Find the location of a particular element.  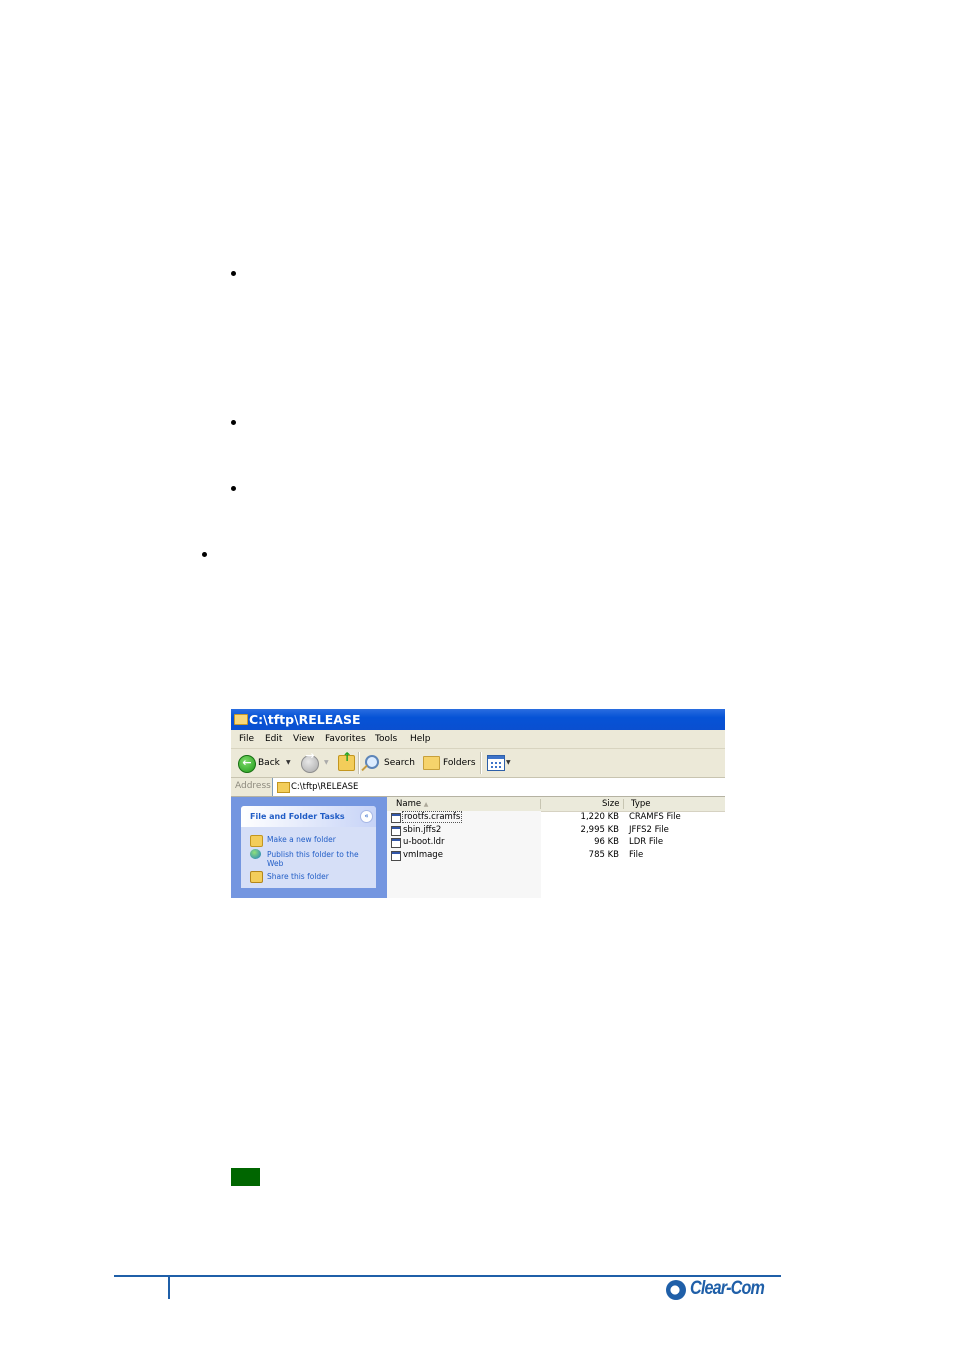

file-size: 785 KB is located at coordinates (603, 855).